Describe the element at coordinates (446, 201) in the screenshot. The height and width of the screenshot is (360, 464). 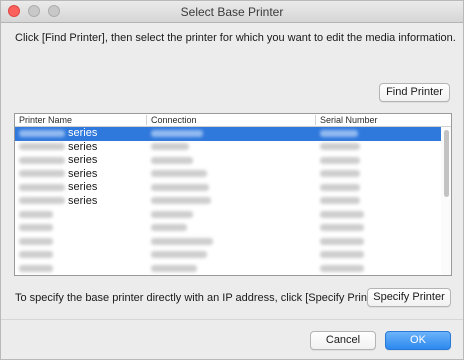
I see `table-scrollbar` at that location.